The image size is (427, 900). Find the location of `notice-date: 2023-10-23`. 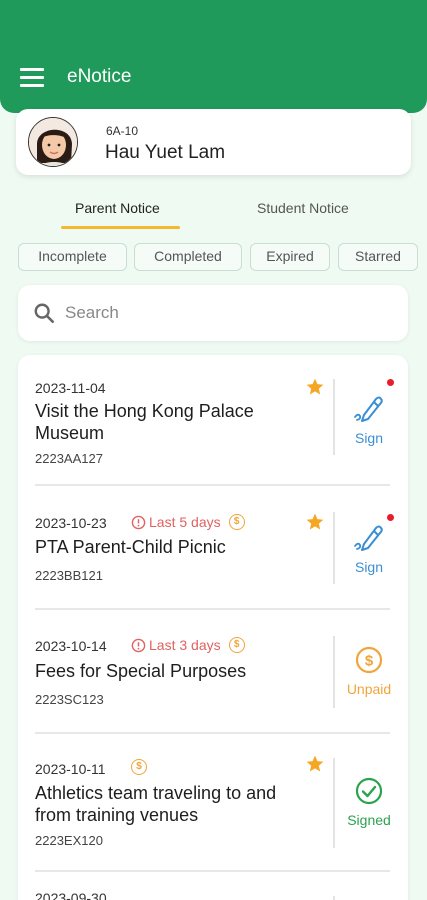

notice-date: 2023-10-23 is located at coordinates (71, 523).